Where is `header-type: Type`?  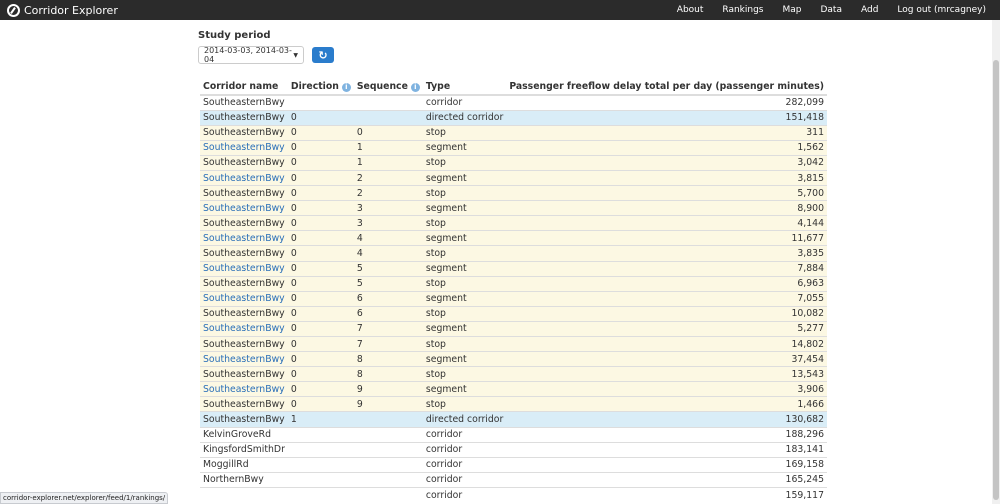 header-type: Type is located at coordinates (464, 87).